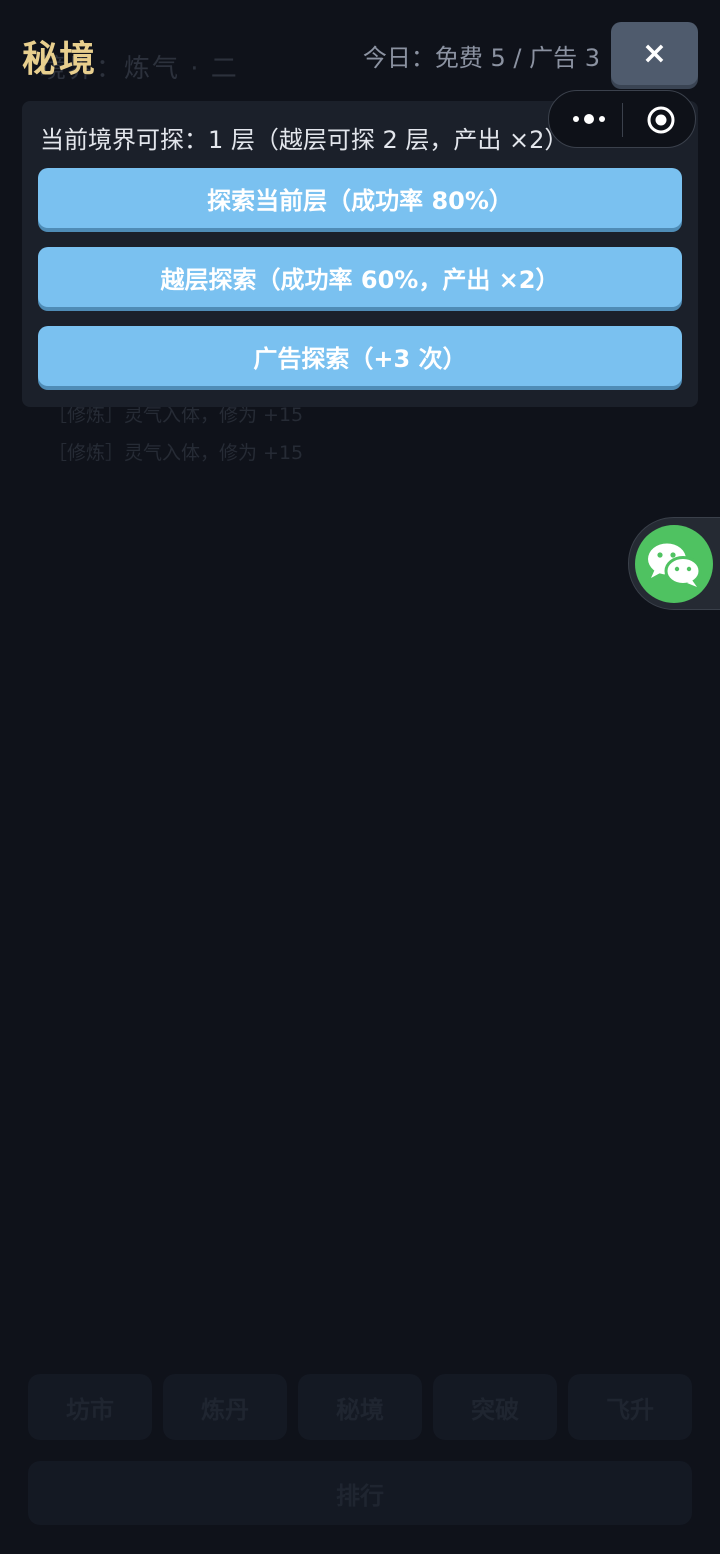 This screenshot has width=720, height=1554. Describe the element at coordinates (481, 58) in the screenshot. I see `daily-quota: 今日：免费 5 / 广告 3` at that location.